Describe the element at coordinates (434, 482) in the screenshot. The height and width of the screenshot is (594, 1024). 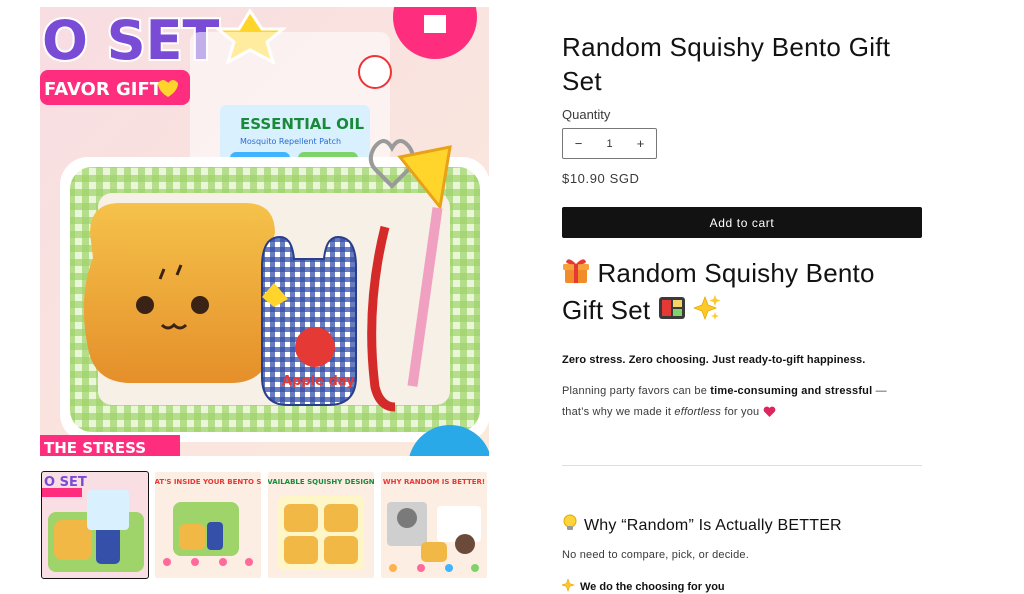
I see `thumb-4-label: WHY RANDOM IS BETTER!` at that location.